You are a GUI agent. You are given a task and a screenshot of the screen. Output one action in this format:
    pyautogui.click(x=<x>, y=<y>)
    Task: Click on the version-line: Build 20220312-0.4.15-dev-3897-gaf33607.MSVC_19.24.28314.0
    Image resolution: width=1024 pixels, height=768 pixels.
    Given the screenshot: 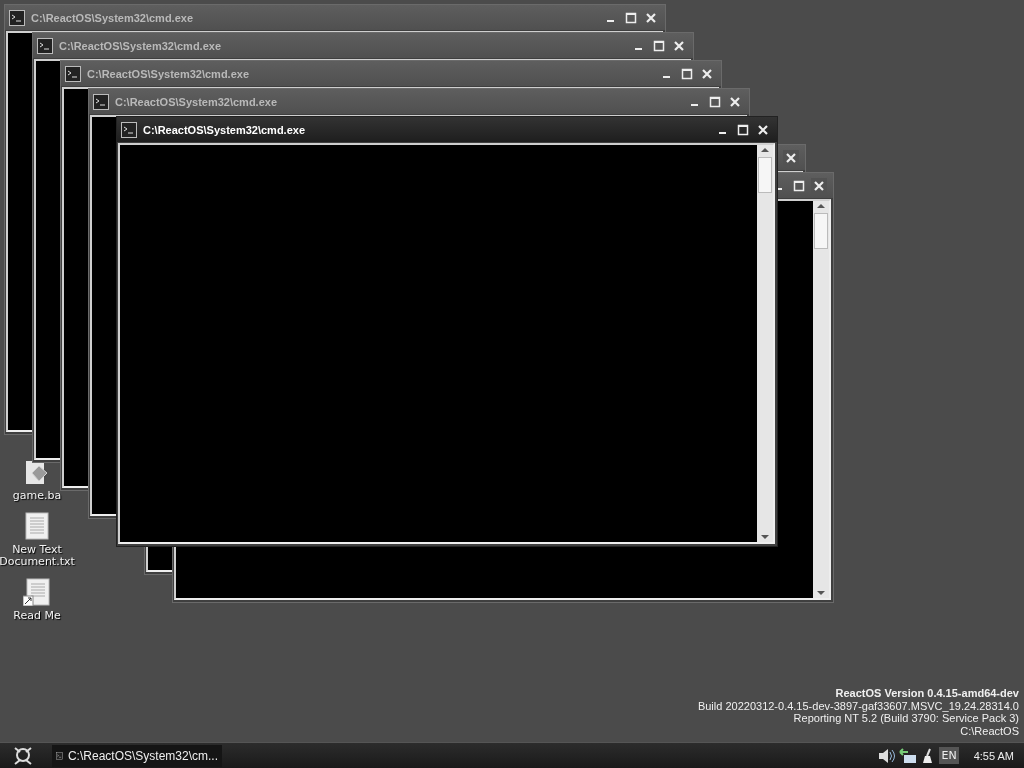 What is the action you would take?
    pyautogui.click(x=858, y=705)
    